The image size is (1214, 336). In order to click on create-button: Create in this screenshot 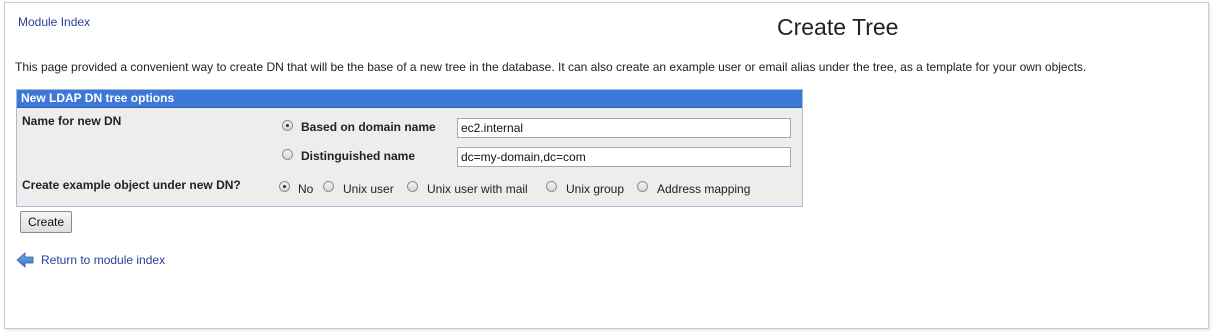, I will do `click(46, 222)`.